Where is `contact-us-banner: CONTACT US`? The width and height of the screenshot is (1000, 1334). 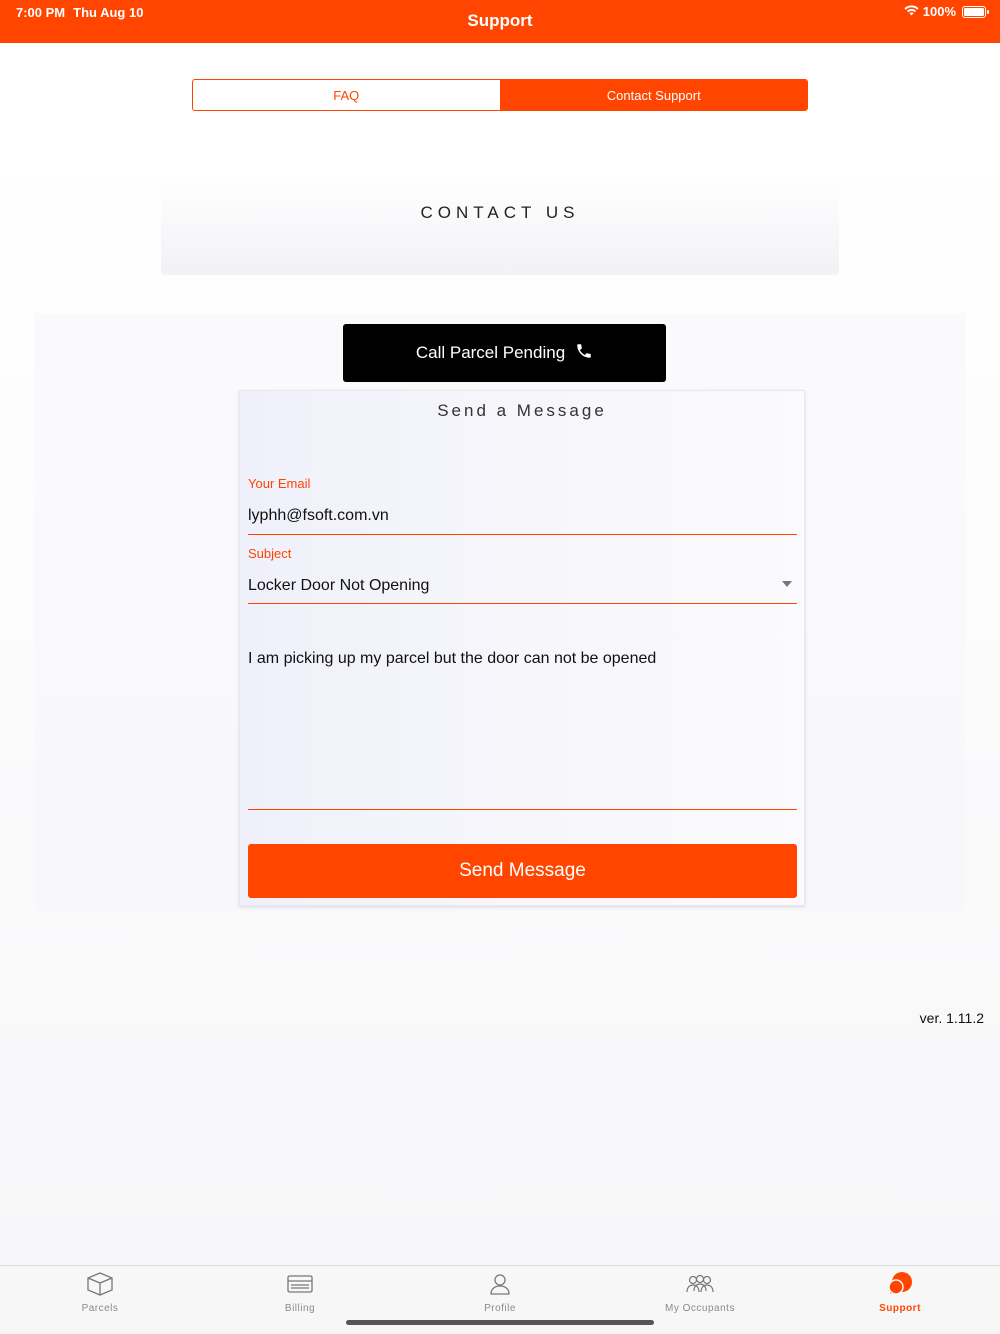
contact-us-banner: CONTACT US is located at coordinates (500, 224).